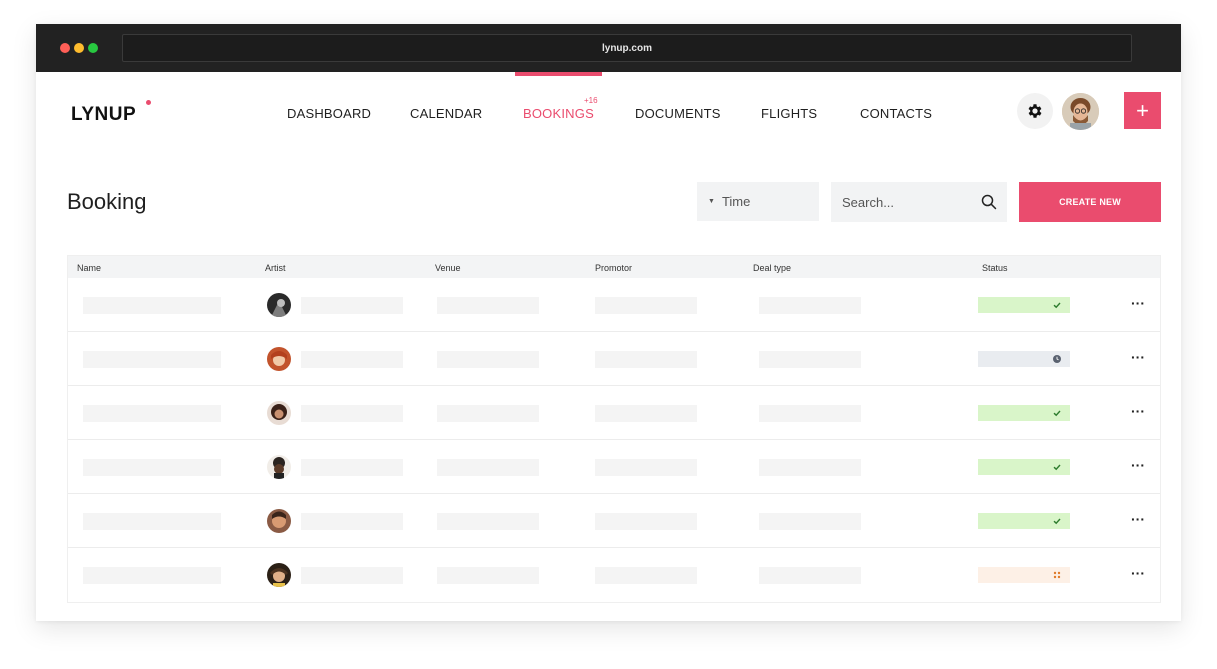  What do you see at coordinates (896, 113) in the screenshot?
I see `nav-contacts: CONTACTS` at bounding box center [896, 113].